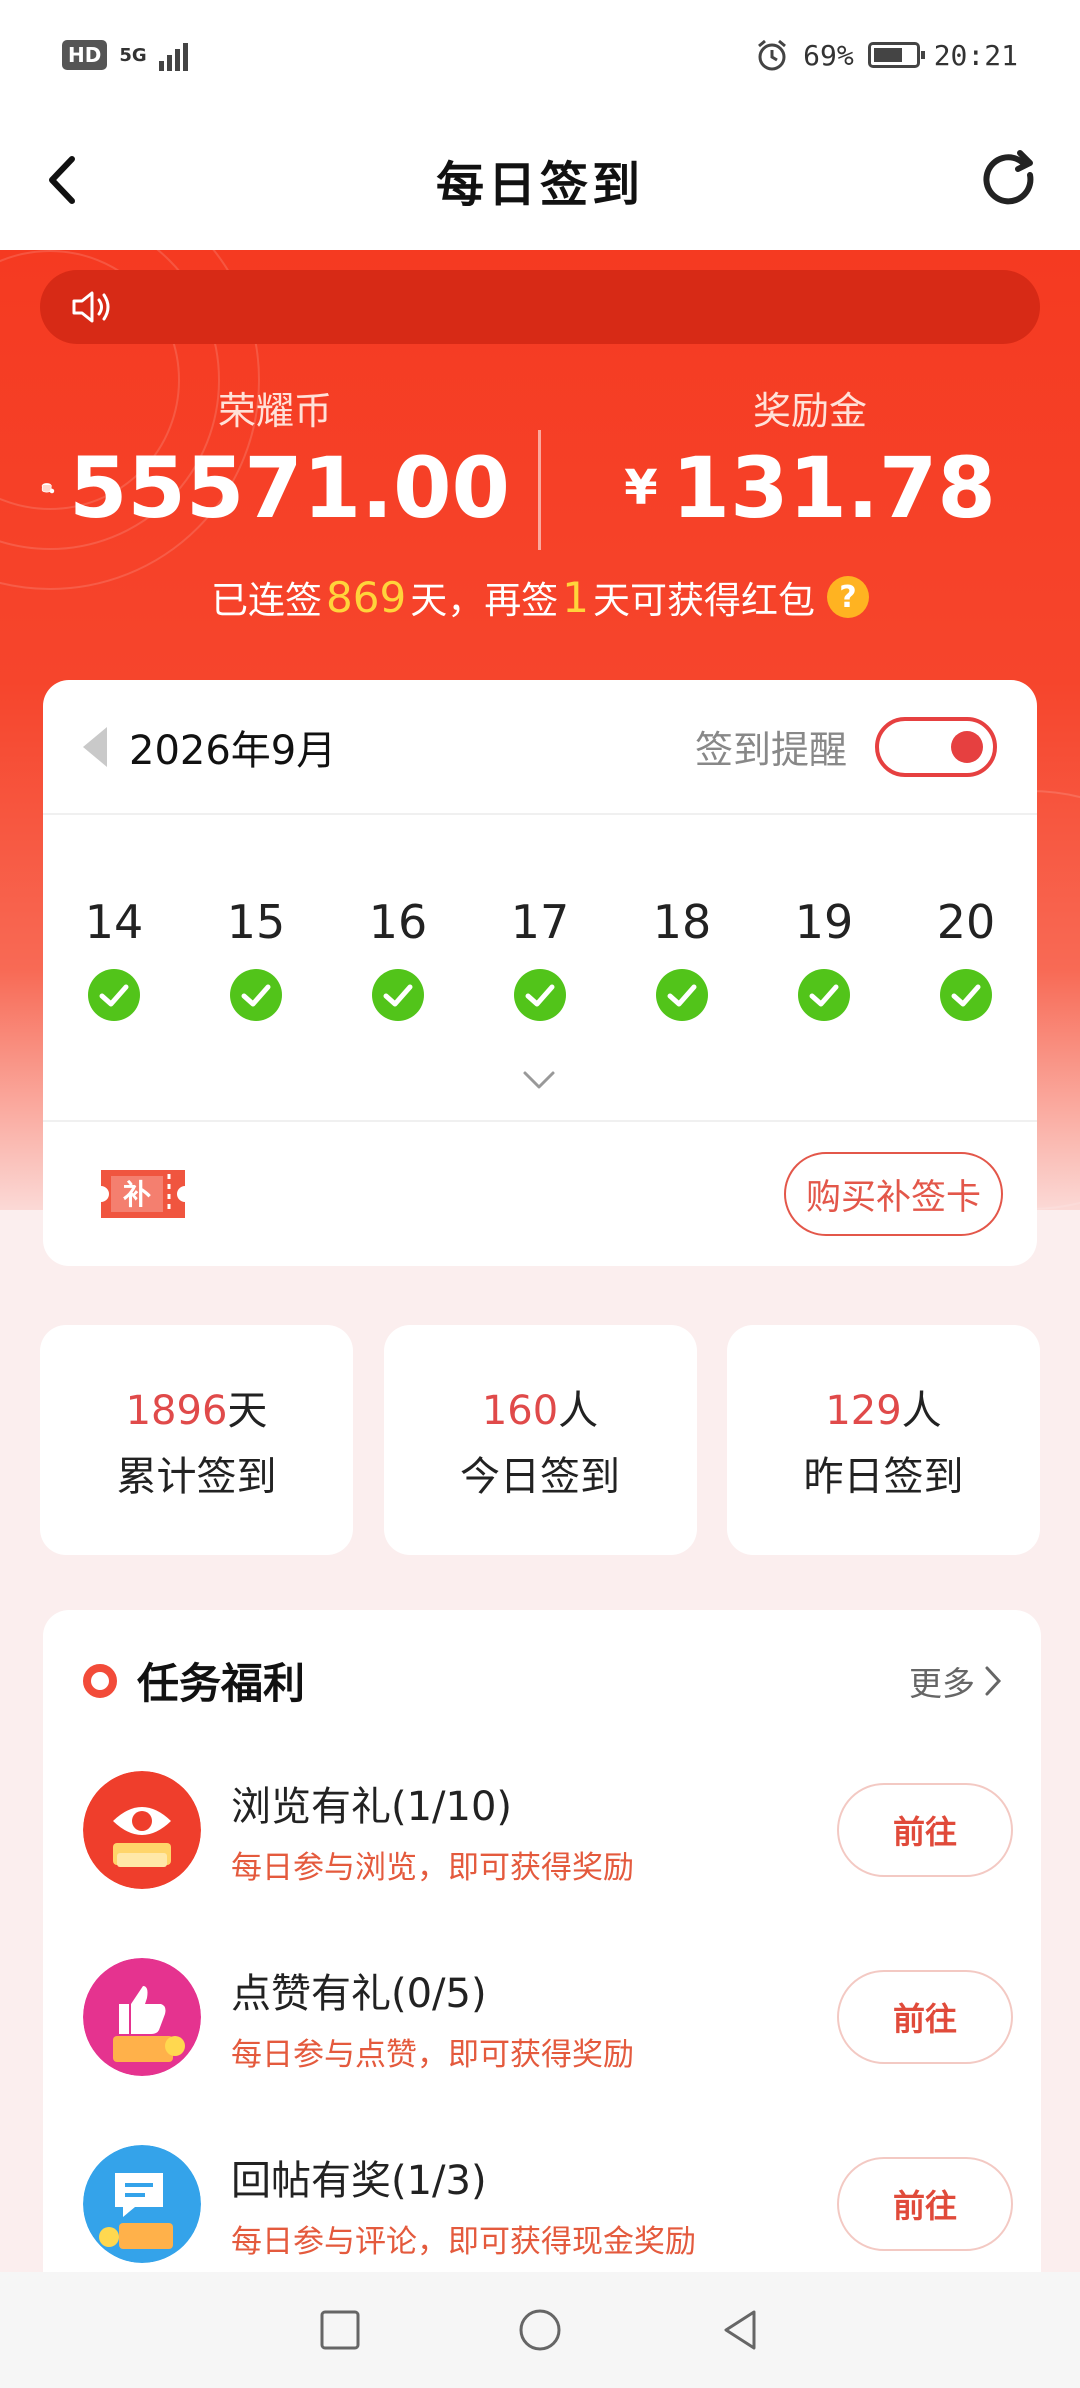 The image size is (1080, 2388). Describe the element at coordinates (772, 55) in the screenshot. I see `alarm-icon` at that location.